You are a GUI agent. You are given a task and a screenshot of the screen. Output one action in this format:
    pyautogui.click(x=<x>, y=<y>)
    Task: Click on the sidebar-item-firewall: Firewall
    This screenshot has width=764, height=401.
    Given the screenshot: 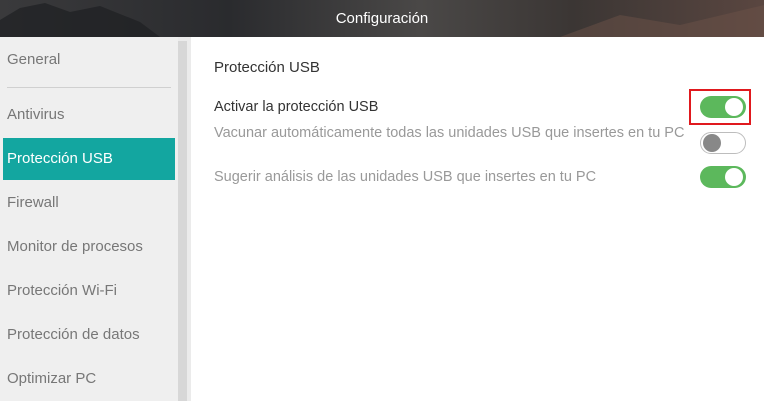 What is the action you would take?
    pyautogui.click(x=87, y=203)
    